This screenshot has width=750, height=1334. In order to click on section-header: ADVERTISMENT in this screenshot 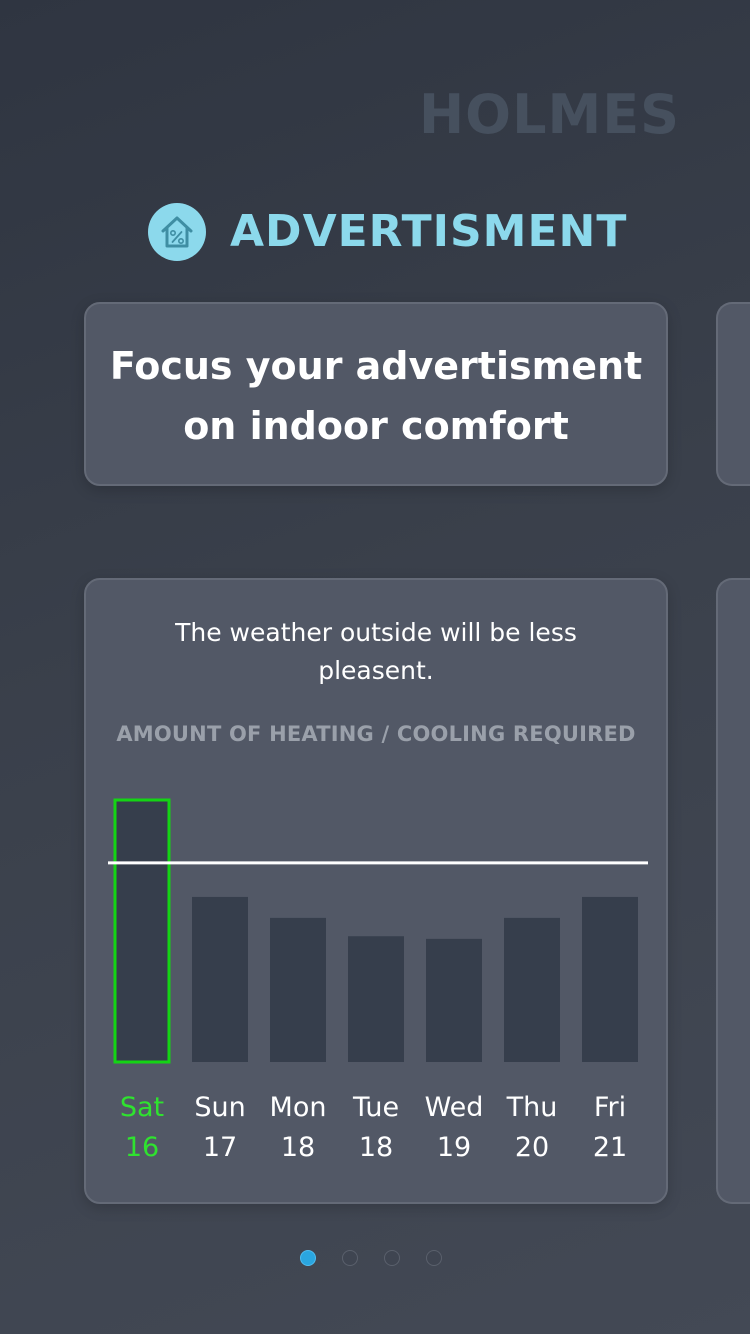, I will do `click(387, 232)`.